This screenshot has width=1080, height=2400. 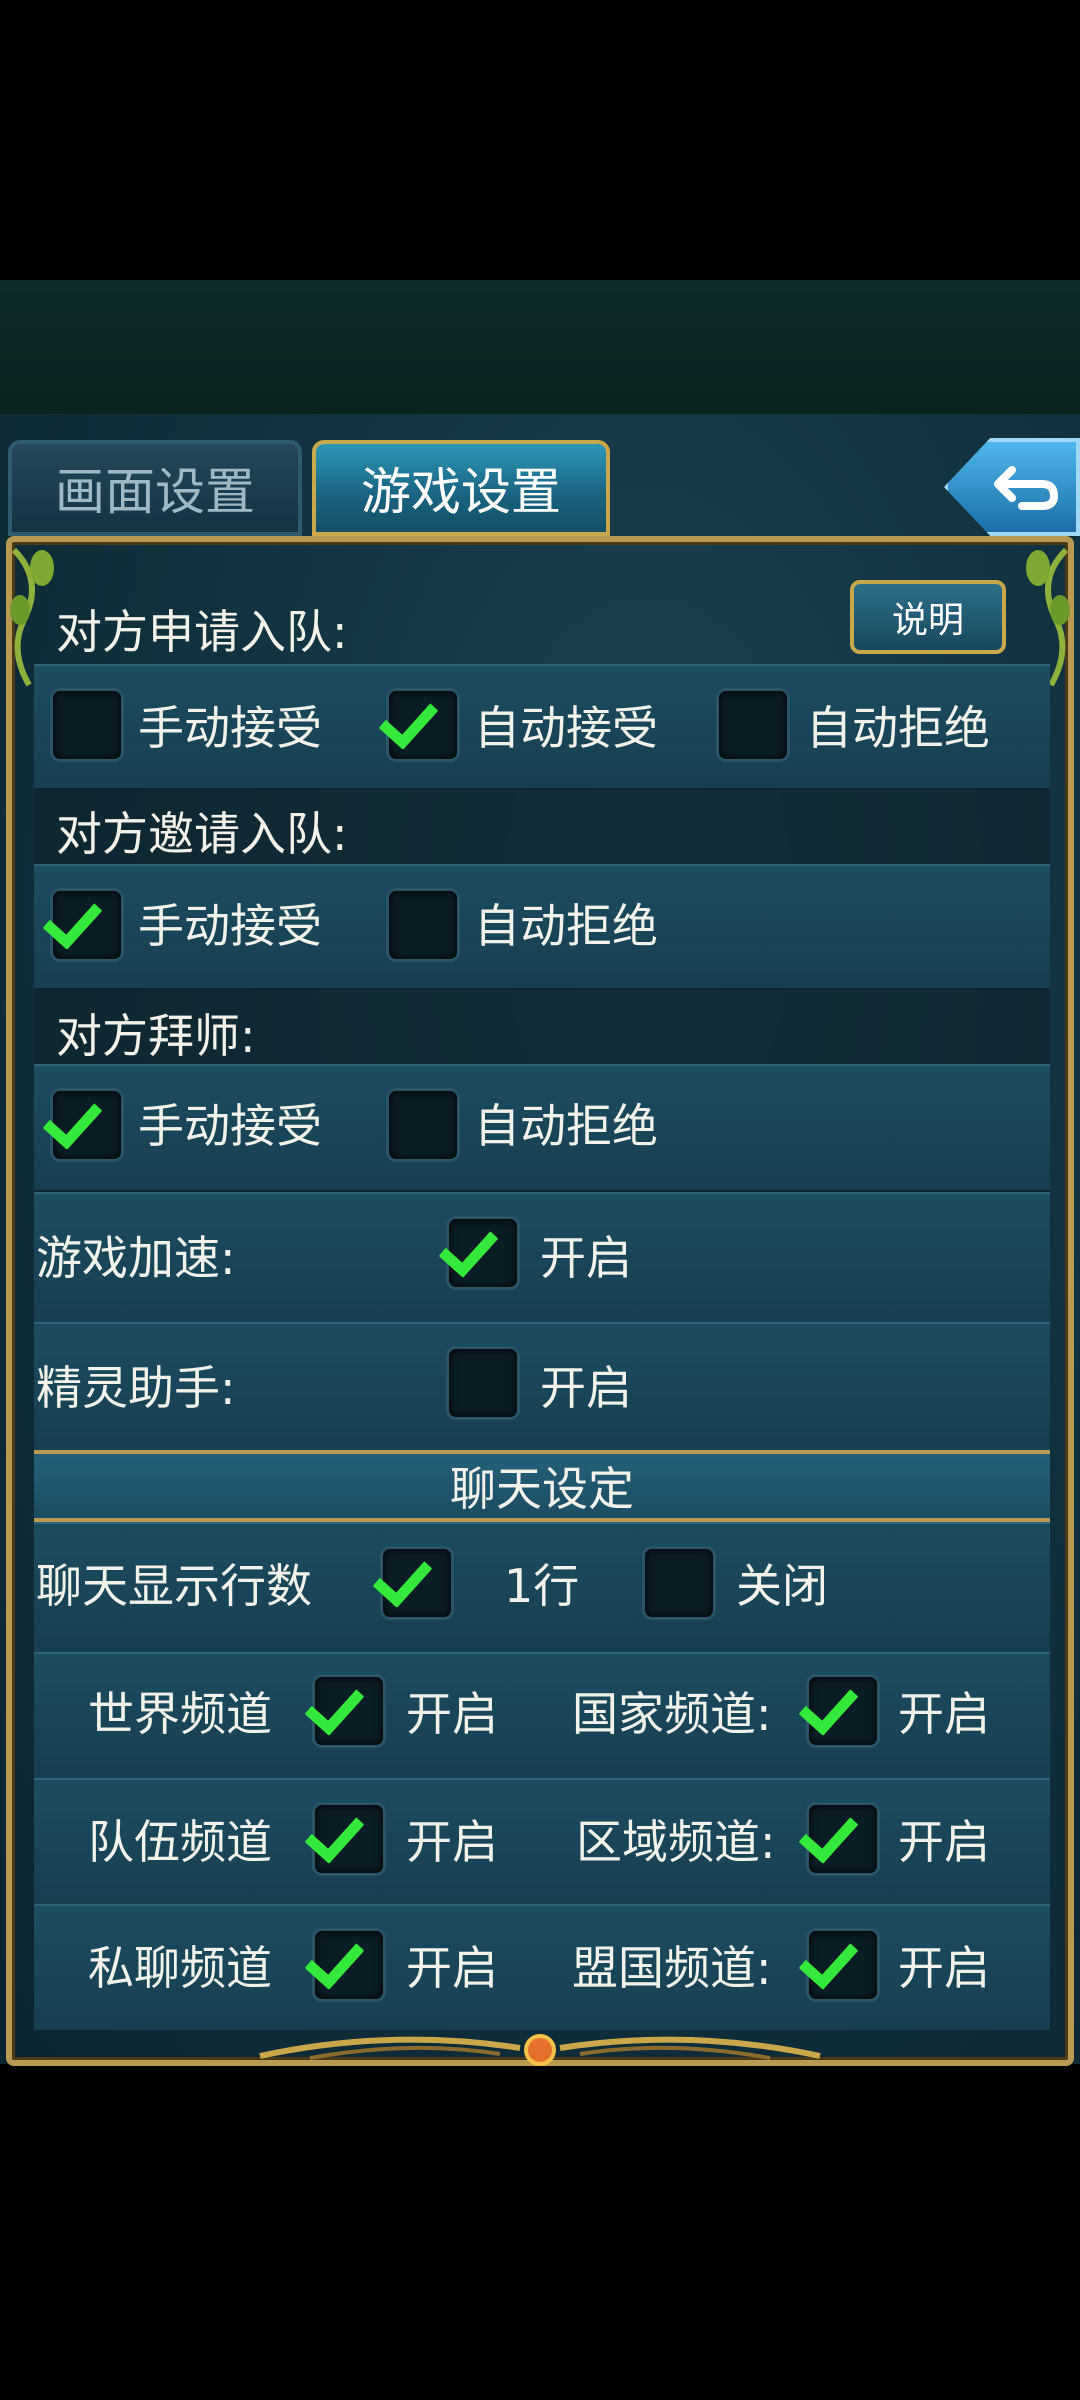 I want to click on sprite-helper-checkbox, so click(x=483, y=1383).